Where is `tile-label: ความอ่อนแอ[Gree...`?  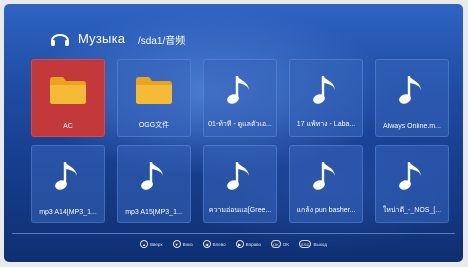 tile-label: ความอ่อนแอ[Gree... is located at coordinates (240, 210).